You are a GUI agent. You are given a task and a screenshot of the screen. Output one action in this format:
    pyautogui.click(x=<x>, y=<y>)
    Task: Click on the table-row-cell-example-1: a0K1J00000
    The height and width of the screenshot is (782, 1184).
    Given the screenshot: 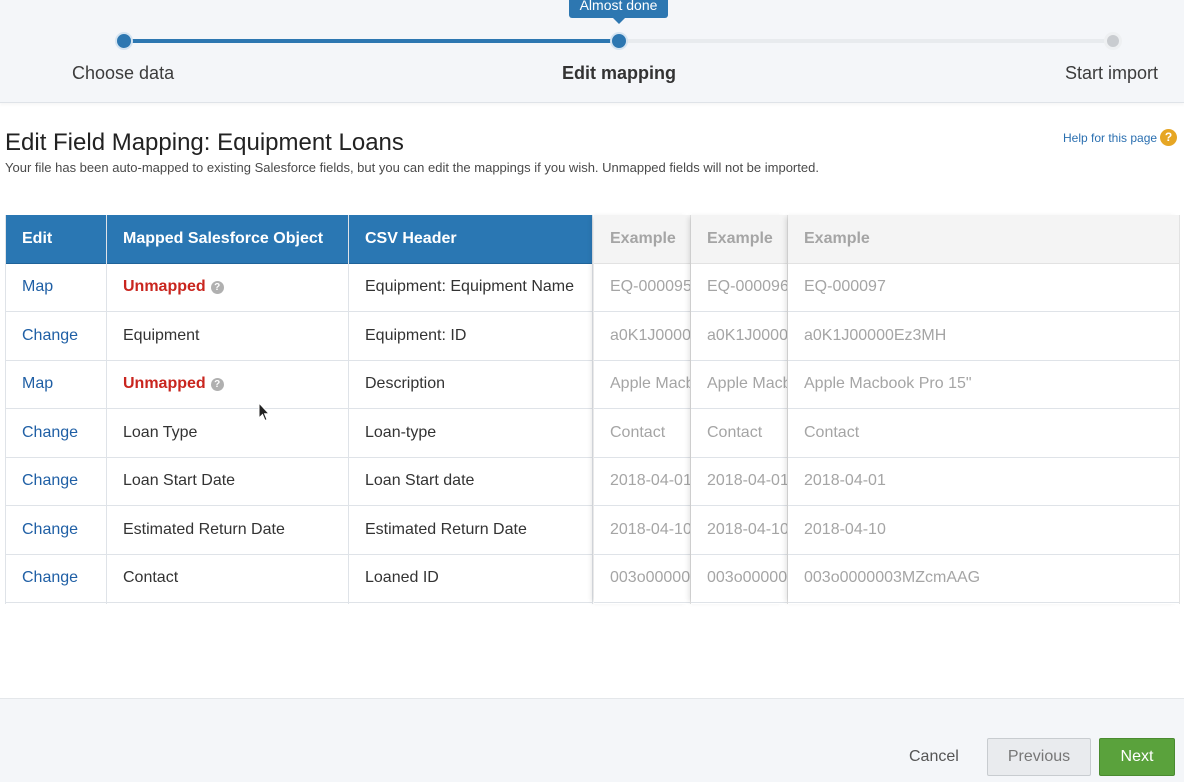 What is the action you would take?
    pyautogui.click(x=642, y=336)
    